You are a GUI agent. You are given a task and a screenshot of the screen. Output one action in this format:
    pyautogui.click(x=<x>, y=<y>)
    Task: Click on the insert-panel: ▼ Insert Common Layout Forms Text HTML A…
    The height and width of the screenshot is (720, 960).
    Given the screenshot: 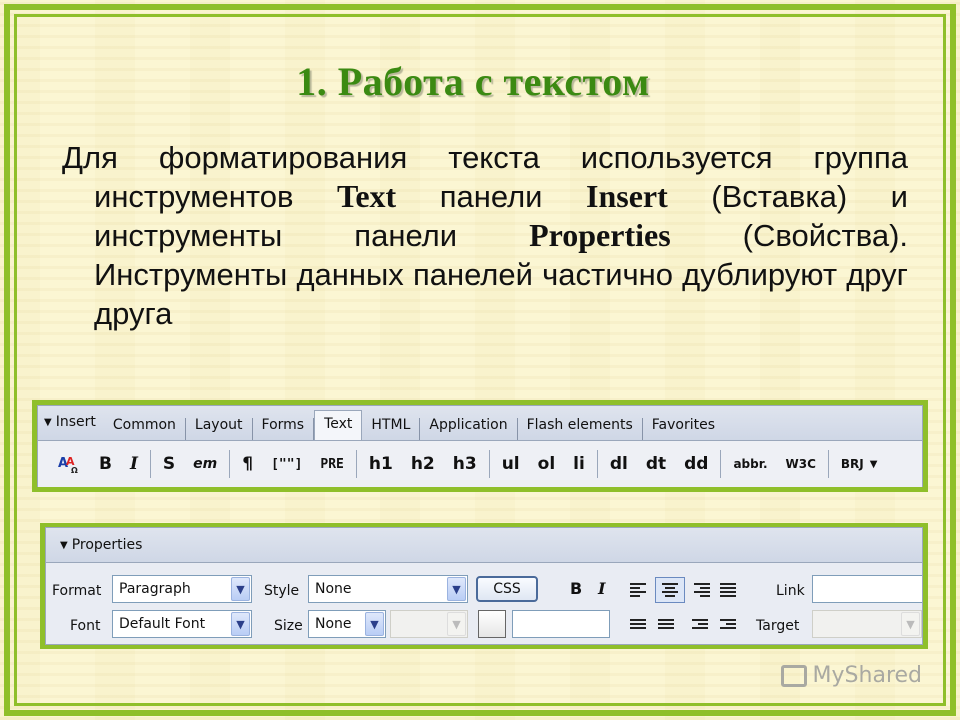 What is the action you would take?
    pyautogui.click(x=480, y=446)
    